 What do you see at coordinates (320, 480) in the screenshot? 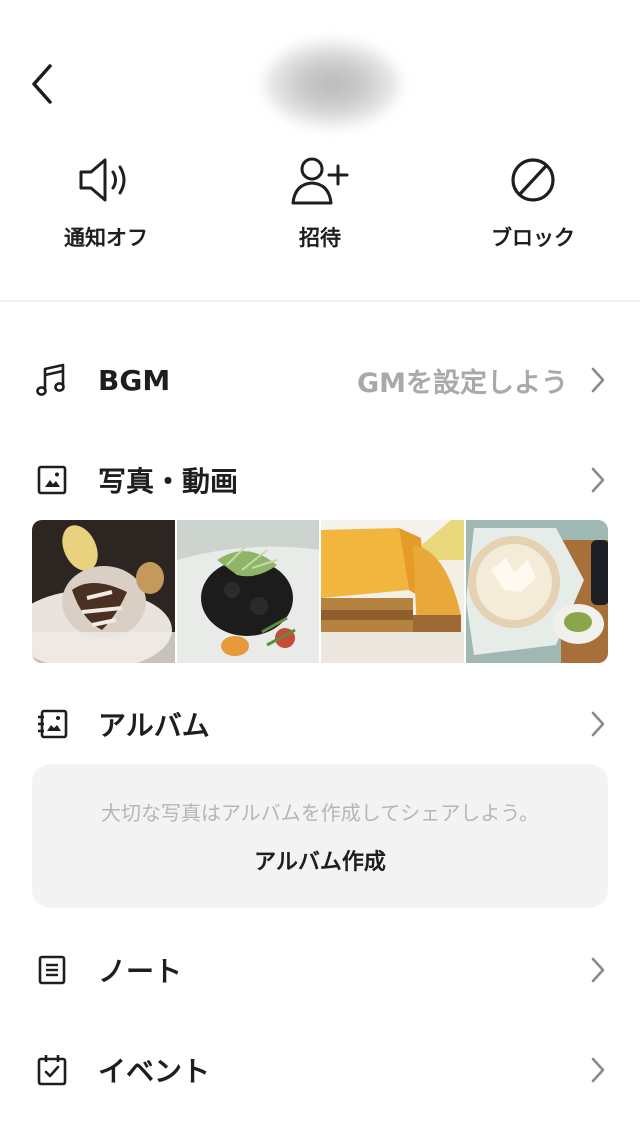
I see `photos-videos-row: 写真・動画` at bounding box center [320, 480].